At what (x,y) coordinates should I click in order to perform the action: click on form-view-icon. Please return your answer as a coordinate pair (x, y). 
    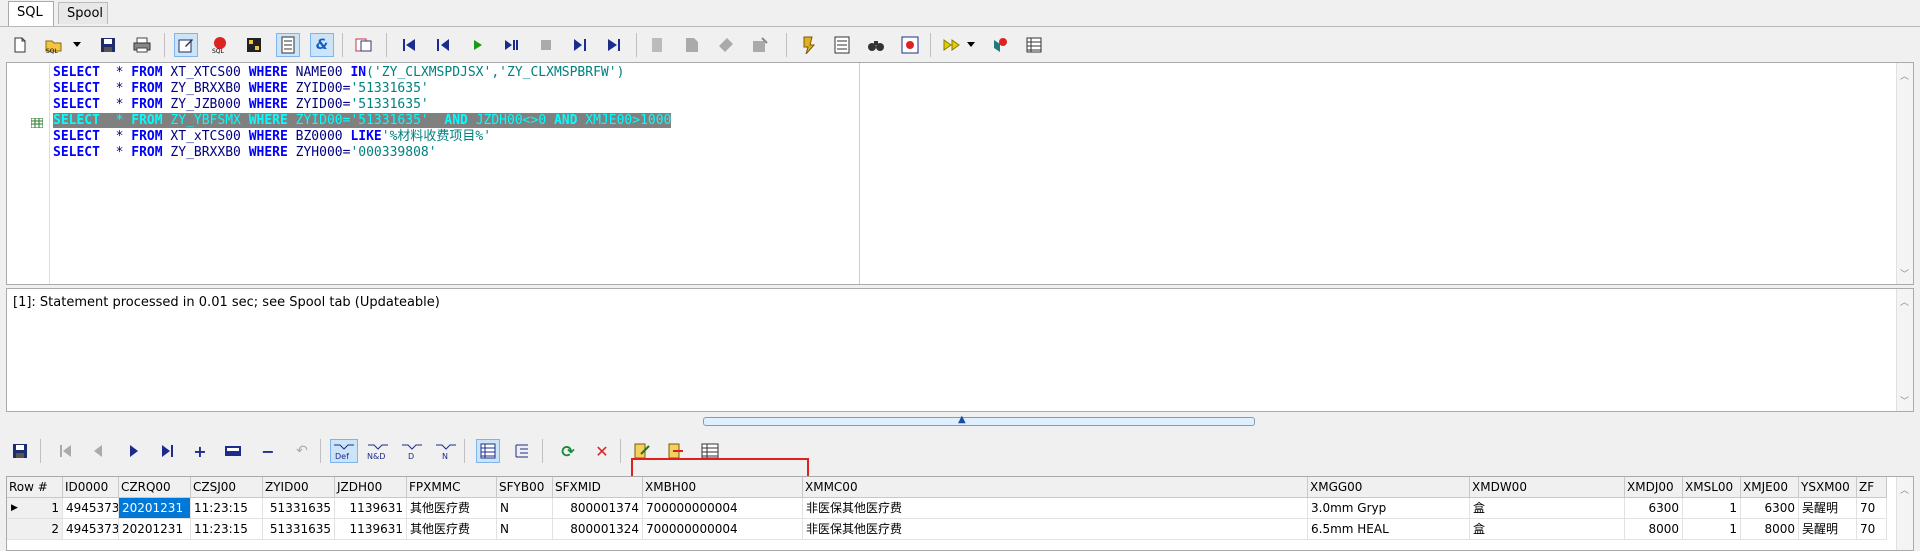
    Looking at the image, I should click on (522, 451).